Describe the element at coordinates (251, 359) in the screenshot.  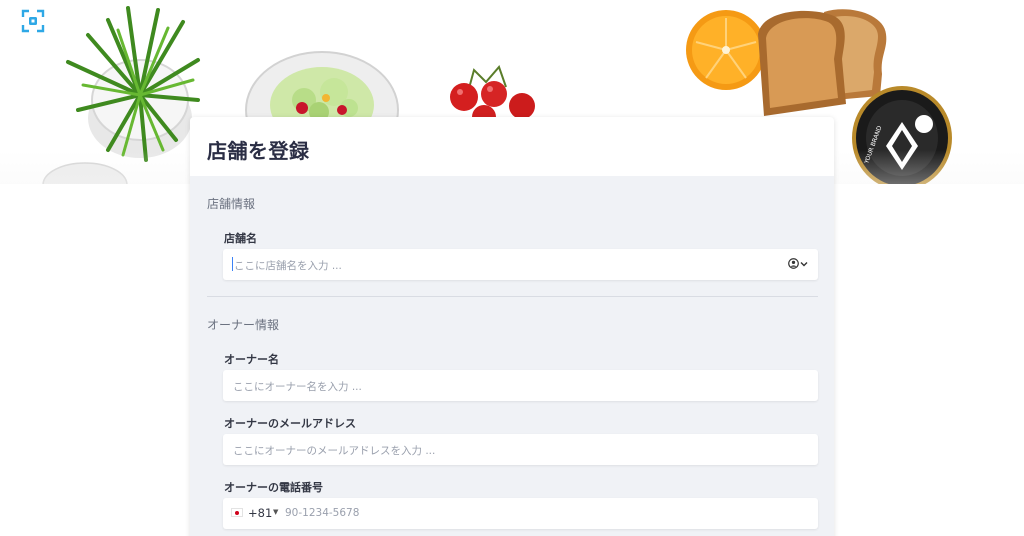
I see `owner-name-label: オーナー名` at that location.